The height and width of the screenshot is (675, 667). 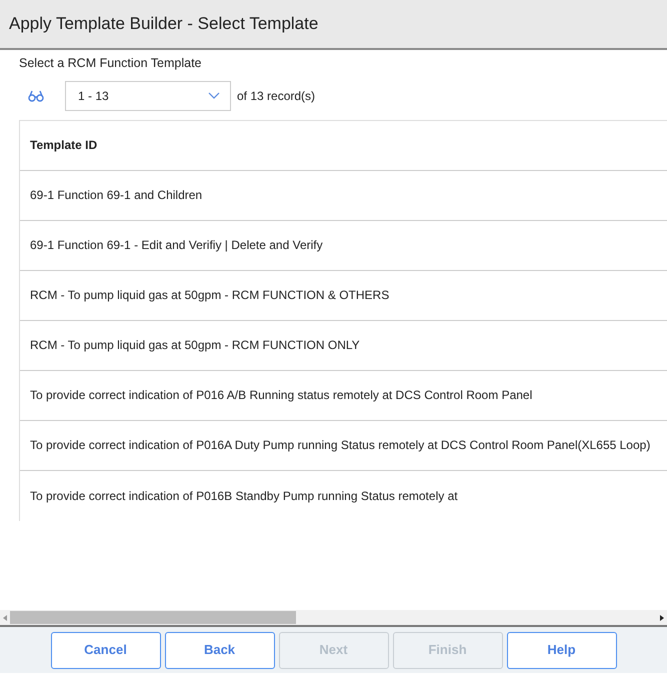 I want to click on horizontal-scrollbar, so click(x=333, y=618).